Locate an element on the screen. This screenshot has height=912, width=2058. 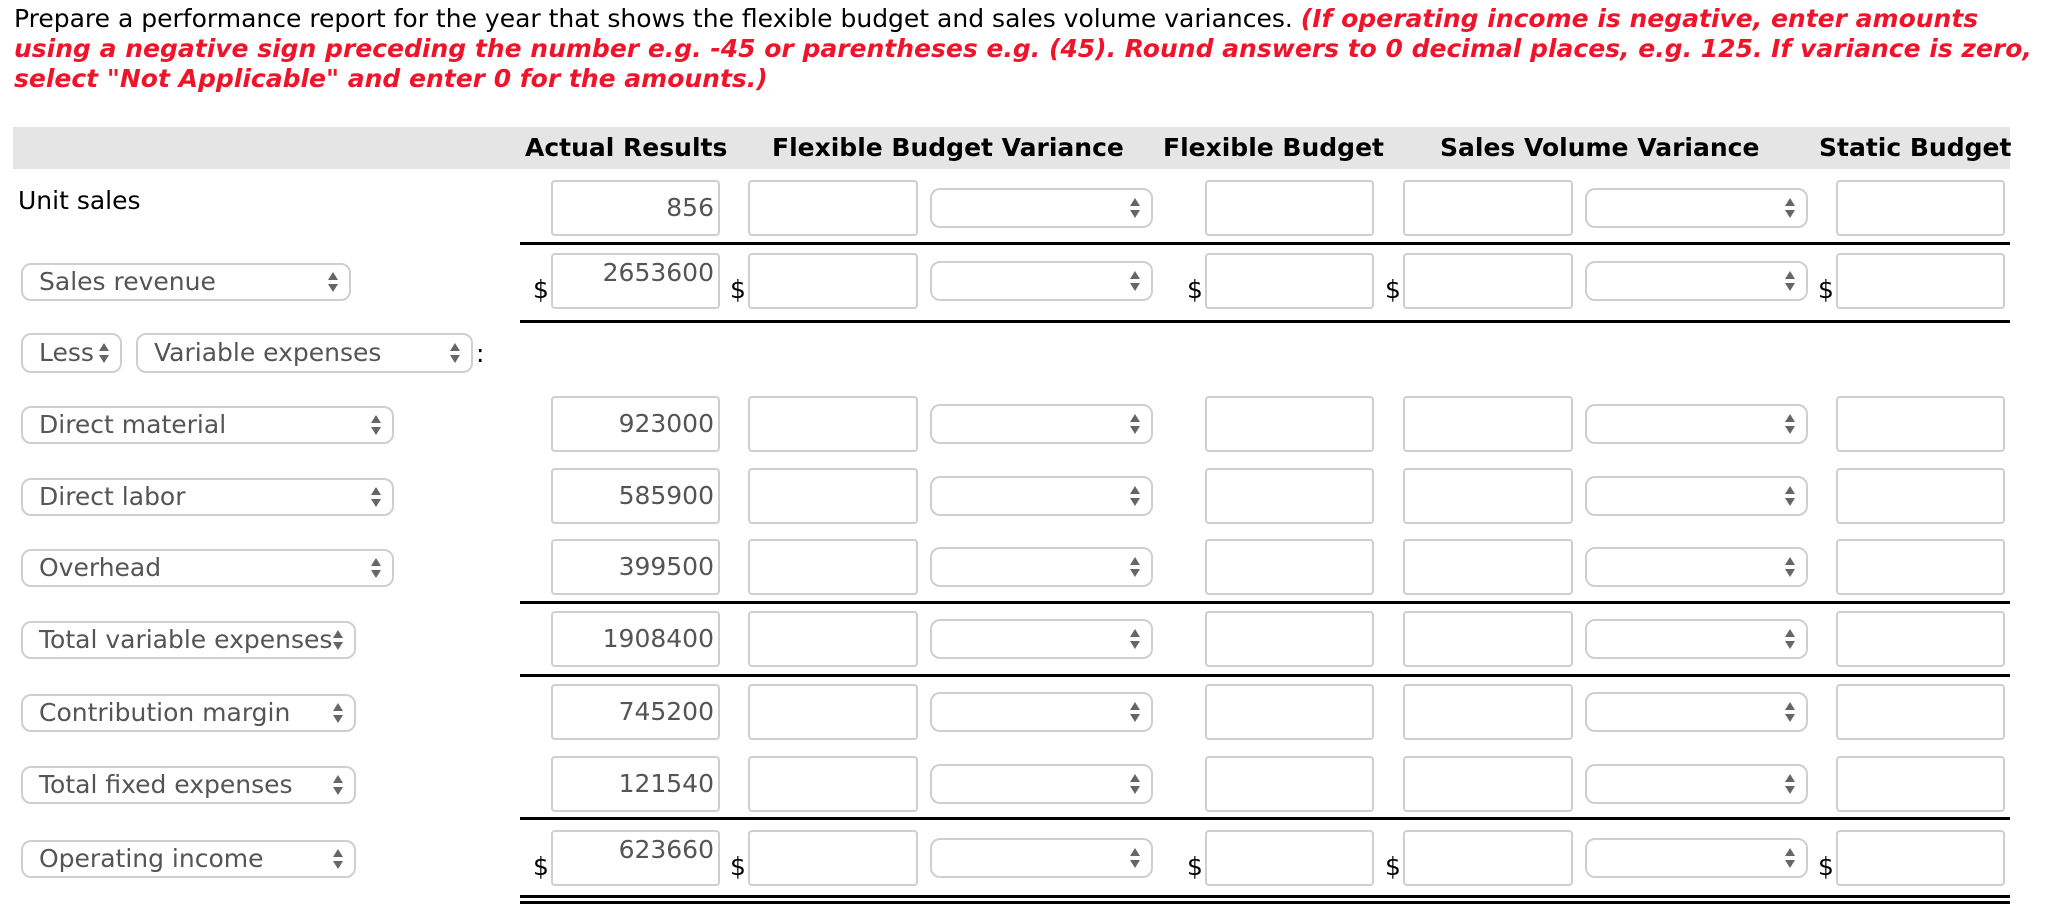
actual-results-input: 2653600 is located at coordinates (635, 281).